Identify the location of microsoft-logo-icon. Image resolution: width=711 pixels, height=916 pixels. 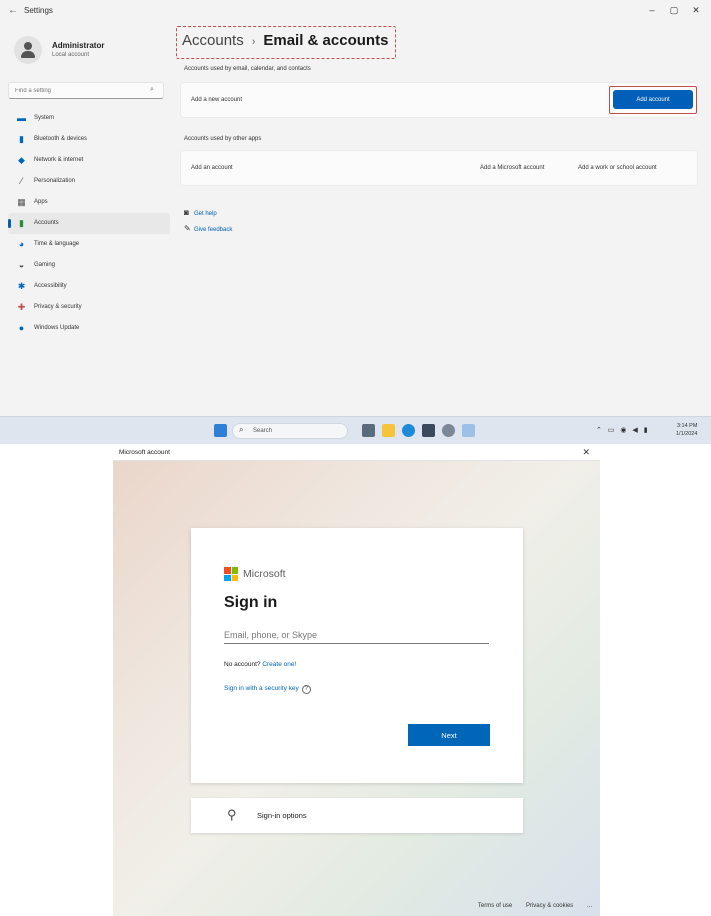
(231, 574).